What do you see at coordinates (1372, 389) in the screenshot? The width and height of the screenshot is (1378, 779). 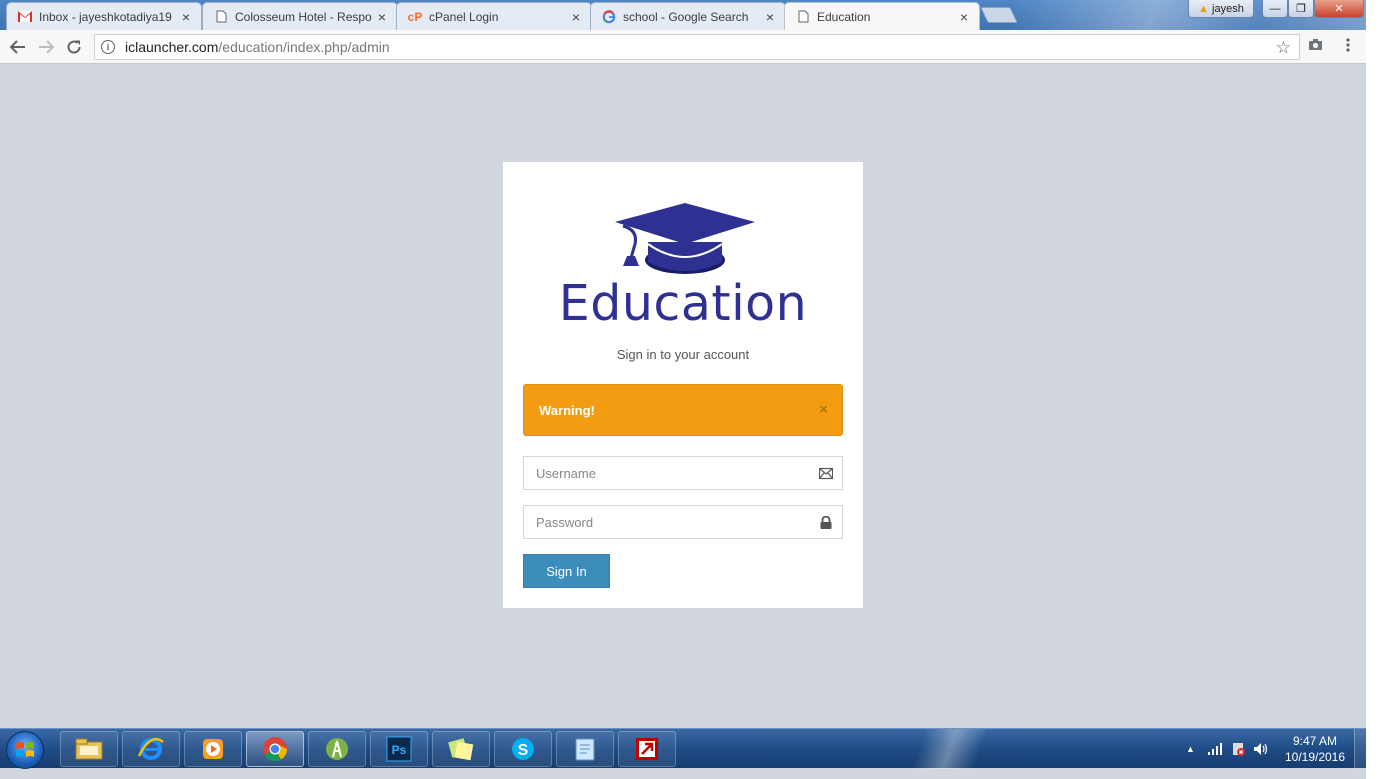 I see `scrollbar` at bounding box center [1372, 389].